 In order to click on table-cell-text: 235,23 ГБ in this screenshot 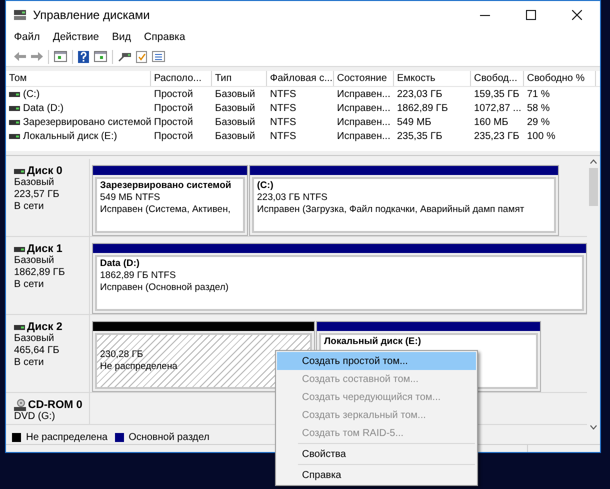, I will do `click(496, 137)`.